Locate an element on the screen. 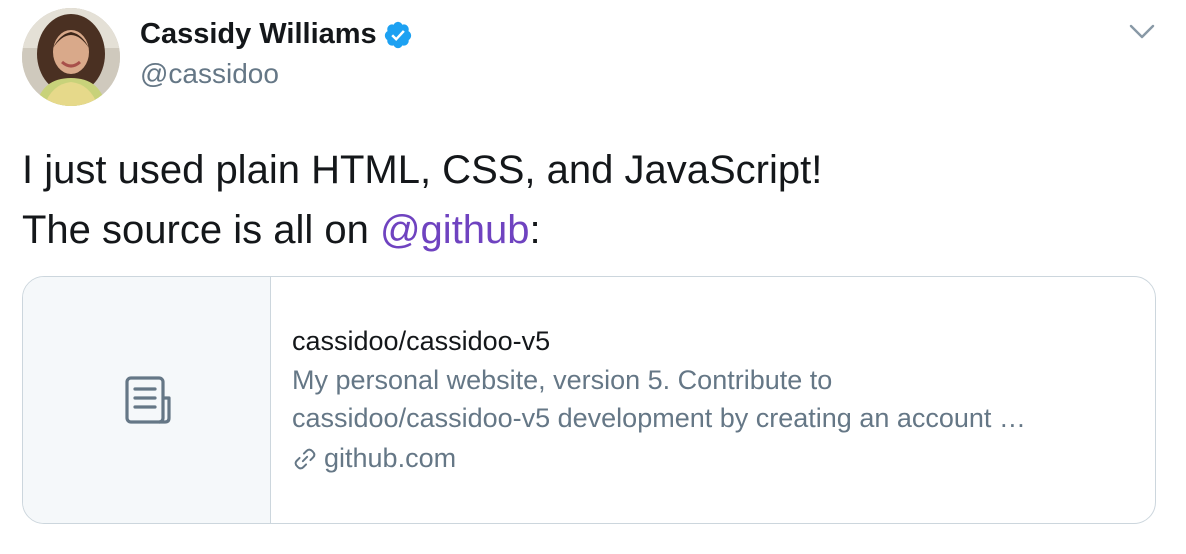 The height and width of the screenshot is (554, 1186). tweet-line-2-suffix: : is located at coordinates (535, 230).